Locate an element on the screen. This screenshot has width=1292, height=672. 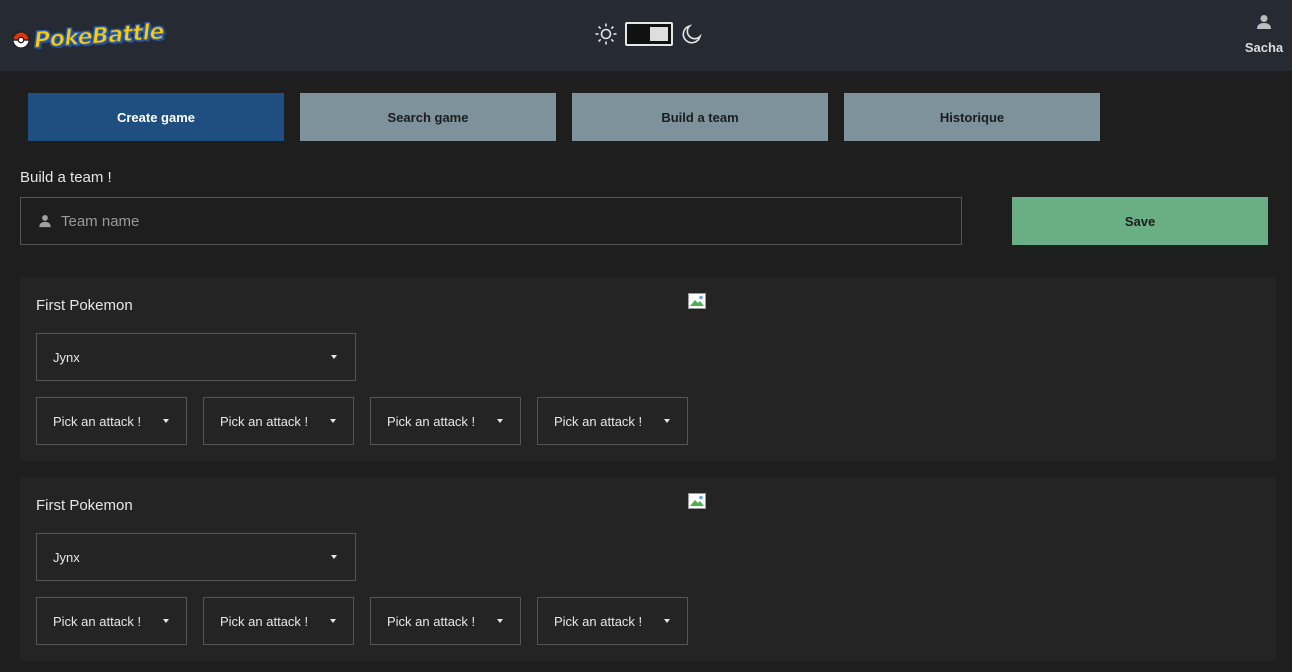
user-menu: Sacha is located at coordinates (1264, 34).